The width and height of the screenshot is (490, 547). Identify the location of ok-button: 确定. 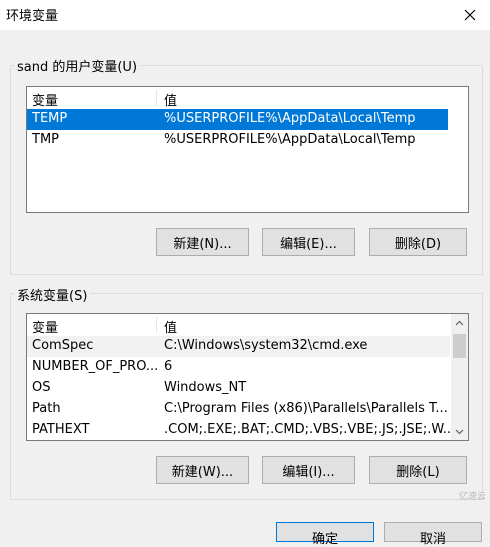
(325, 534).